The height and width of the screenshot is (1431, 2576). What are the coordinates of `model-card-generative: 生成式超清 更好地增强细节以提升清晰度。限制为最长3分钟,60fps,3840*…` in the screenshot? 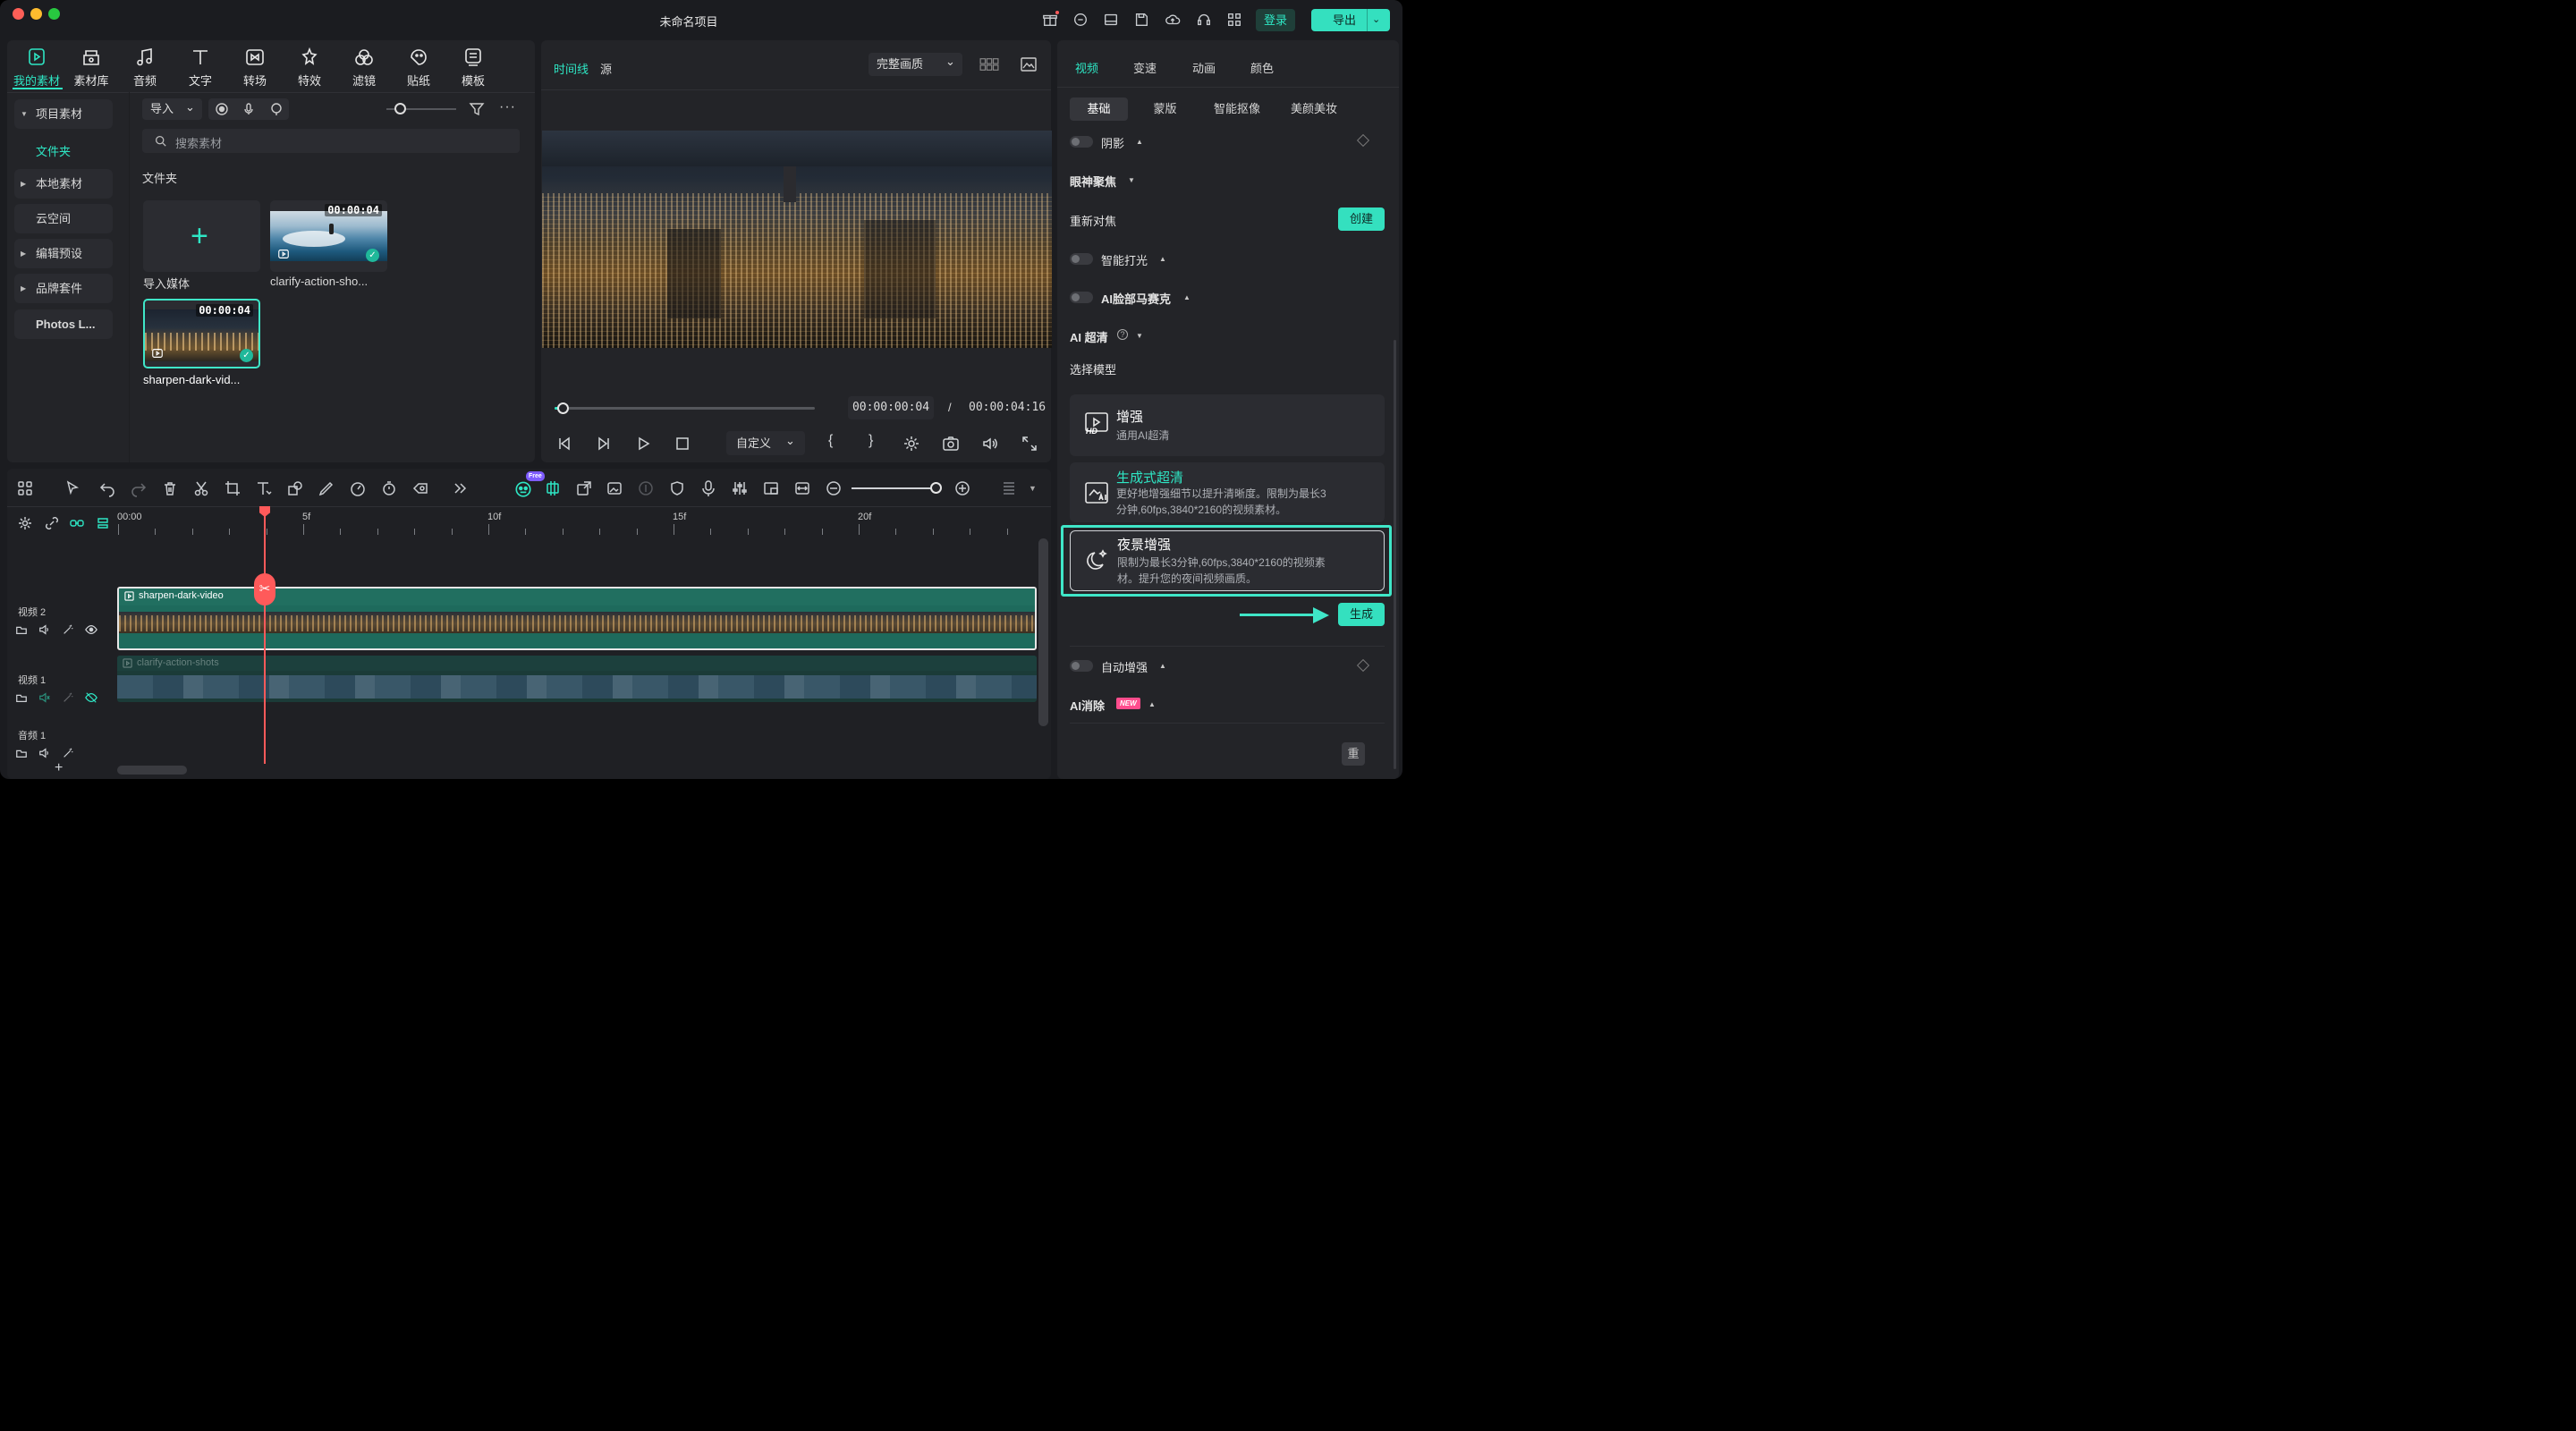 It's located at (1227, 492).